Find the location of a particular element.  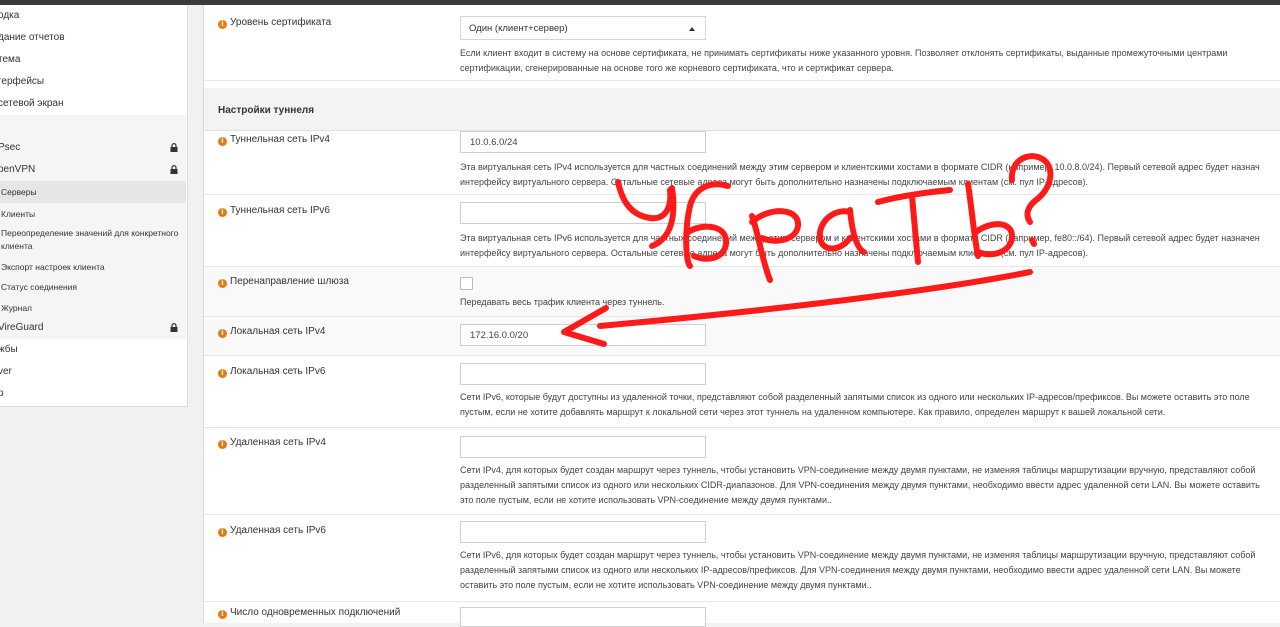

local-ipv6-label: i Локальная сеть IPv6 is located at coordinates (271, 372).